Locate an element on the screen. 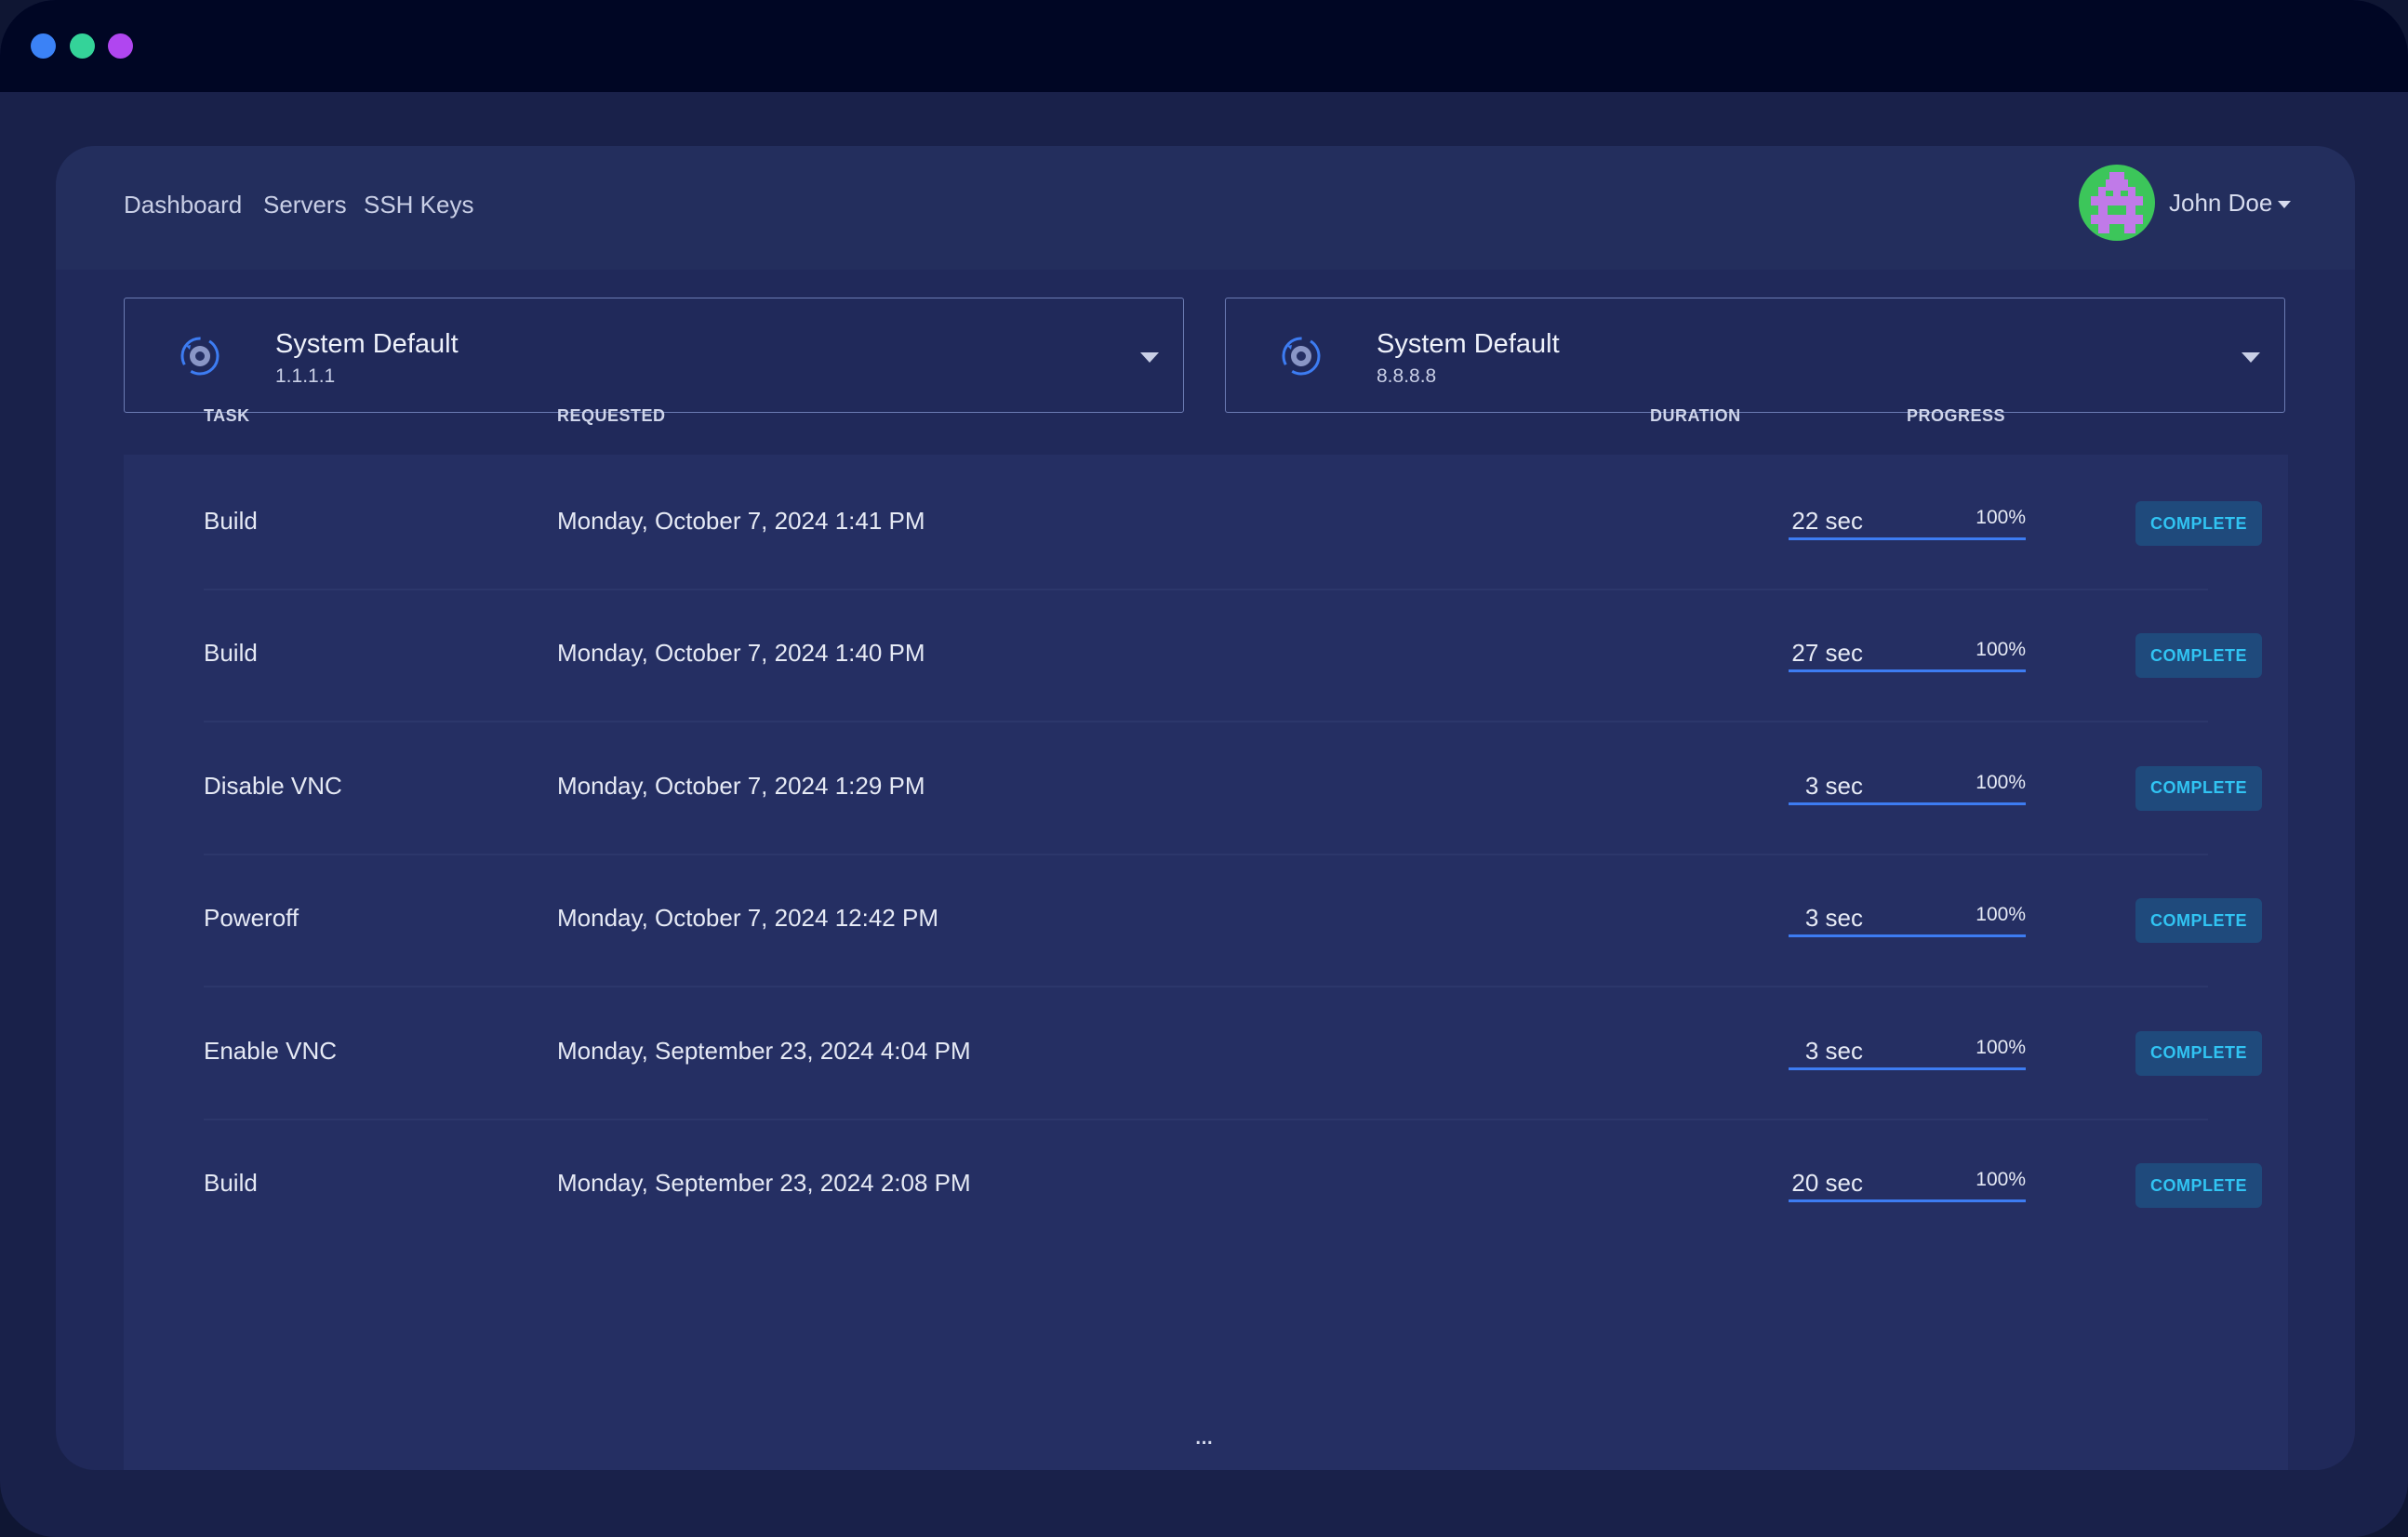 The height and width of the screenshot is (1537, 2408). dns-secondary-name: System Default is located at coordinates (1468, 344).